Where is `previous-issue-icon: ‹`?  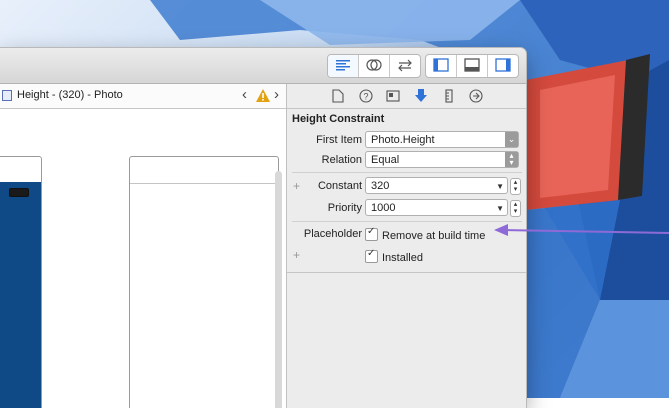
previous-issue-icon: ‹ is located at coordinates (244, 94).